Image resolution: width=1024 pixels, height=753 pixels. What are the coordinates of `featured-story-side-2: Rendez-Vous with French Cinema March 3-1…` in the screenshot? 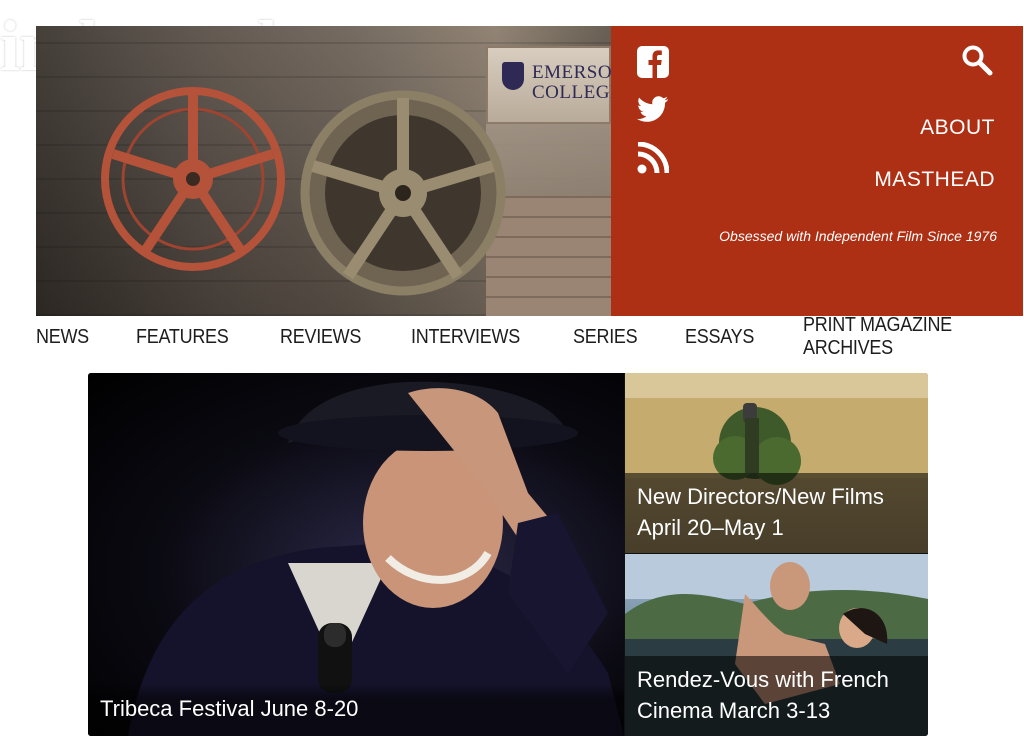 It's located at (776, 645).